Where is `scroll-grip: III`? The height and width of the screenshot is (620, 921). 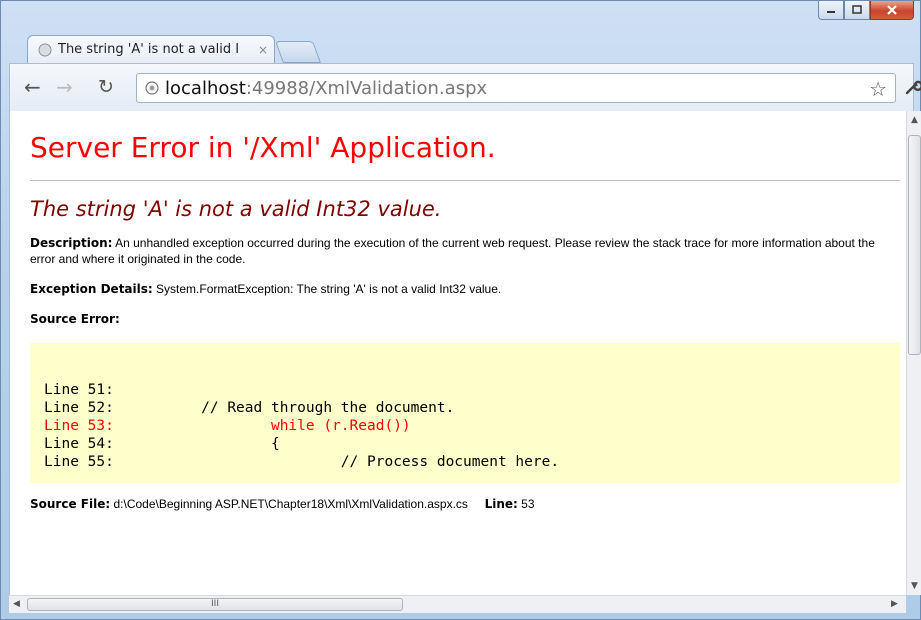
scroll-grip: III is located at coordinates (215, 604).